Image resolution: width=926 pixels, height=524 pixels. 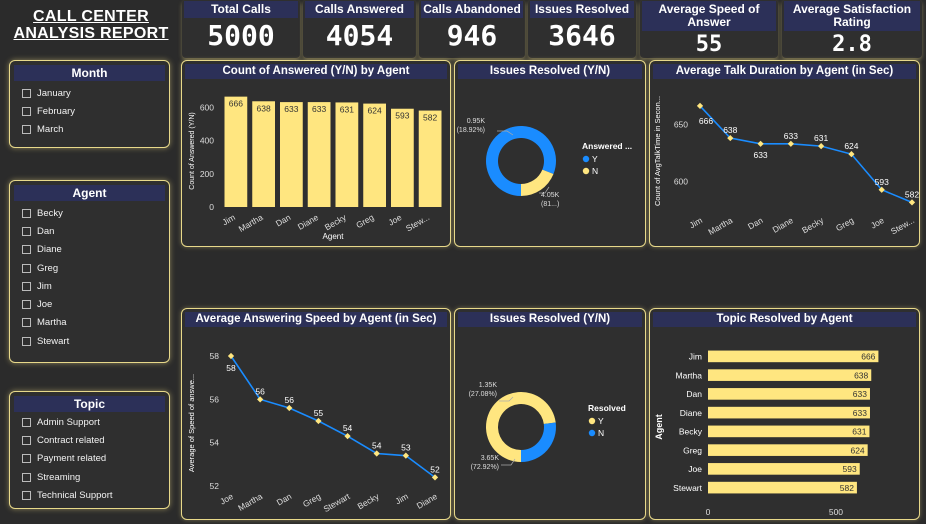 I want to click on option-label: March, so click(x=50, y=130).